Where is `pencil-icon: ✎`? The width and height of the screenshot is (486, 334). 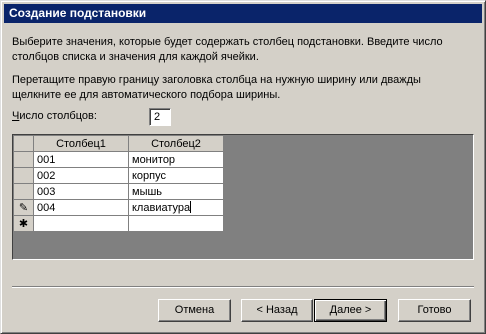
pencil-icon: ✎ is located at coordinates (23, 207).